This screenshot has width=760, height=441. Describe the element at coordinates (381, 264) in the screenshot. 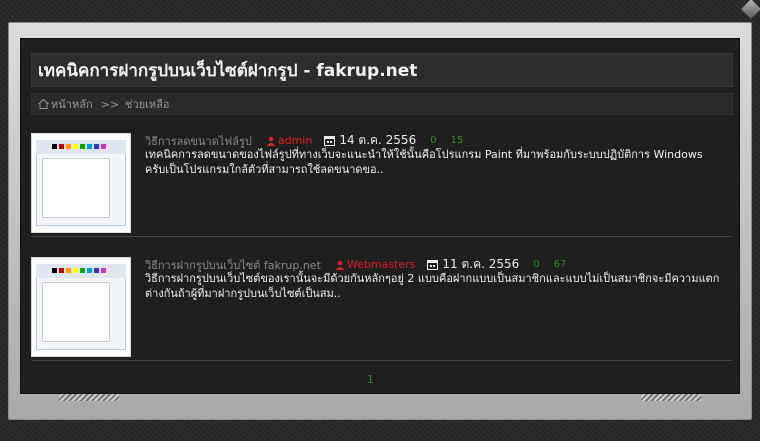

I see `article-author-name: Webmasters` at that location.